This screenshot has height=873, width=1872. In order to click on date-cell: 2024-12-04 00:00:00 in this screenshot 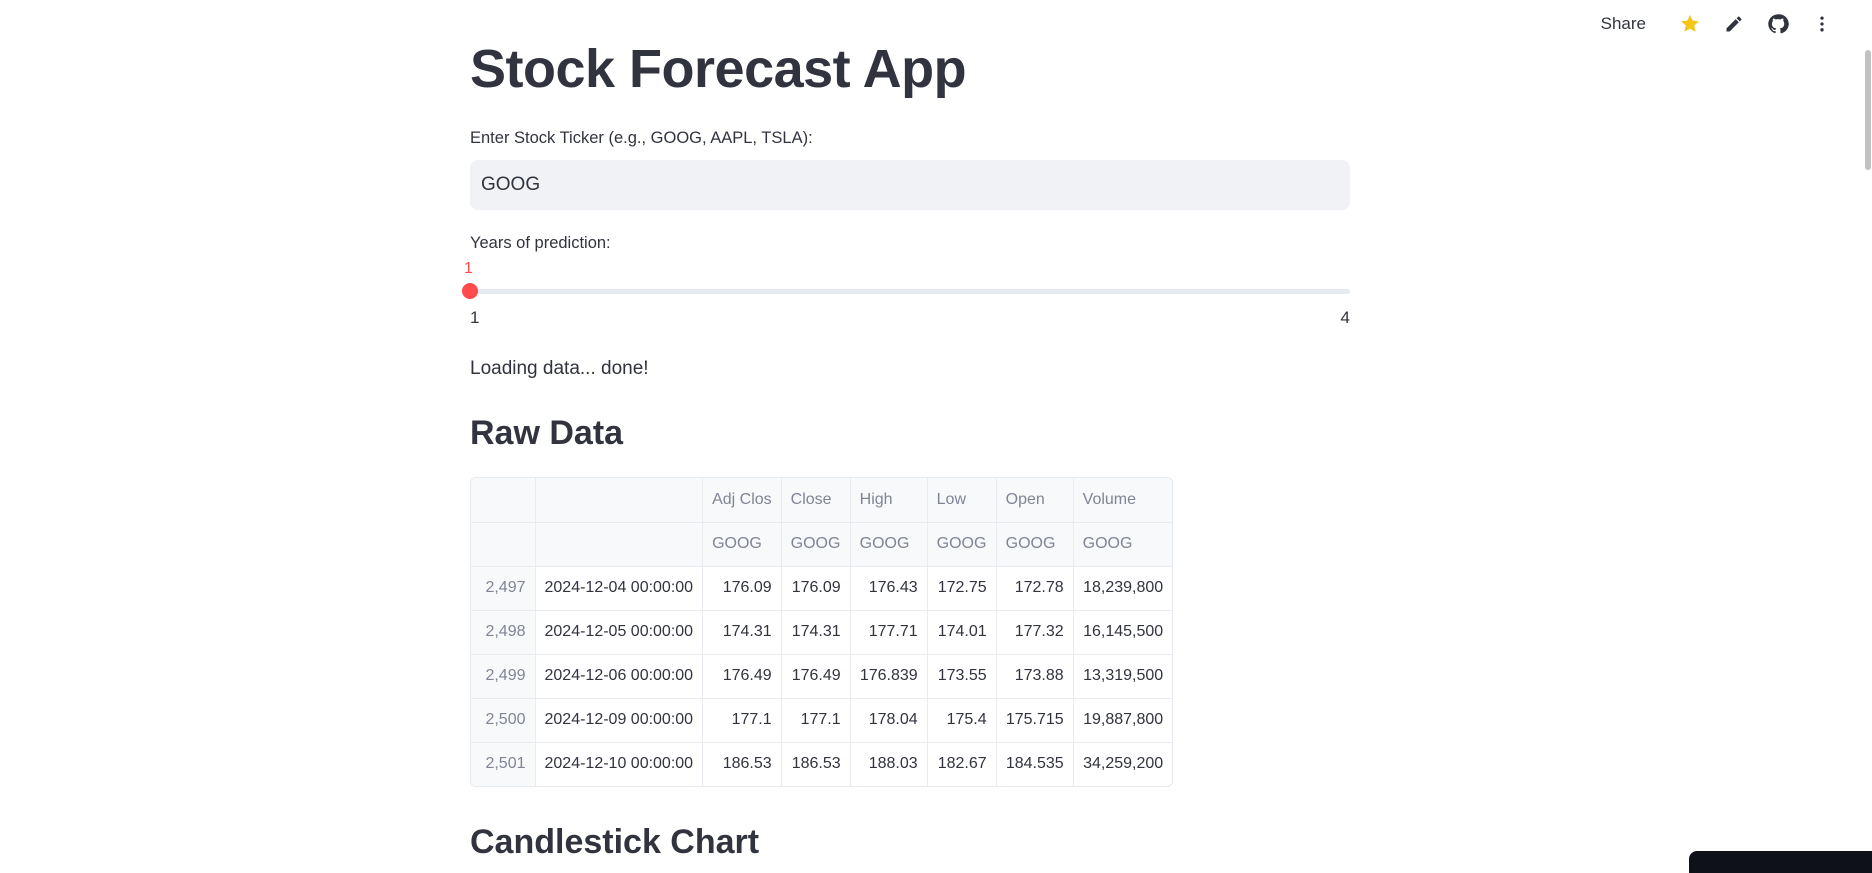, I will do `click(619, 588)`.